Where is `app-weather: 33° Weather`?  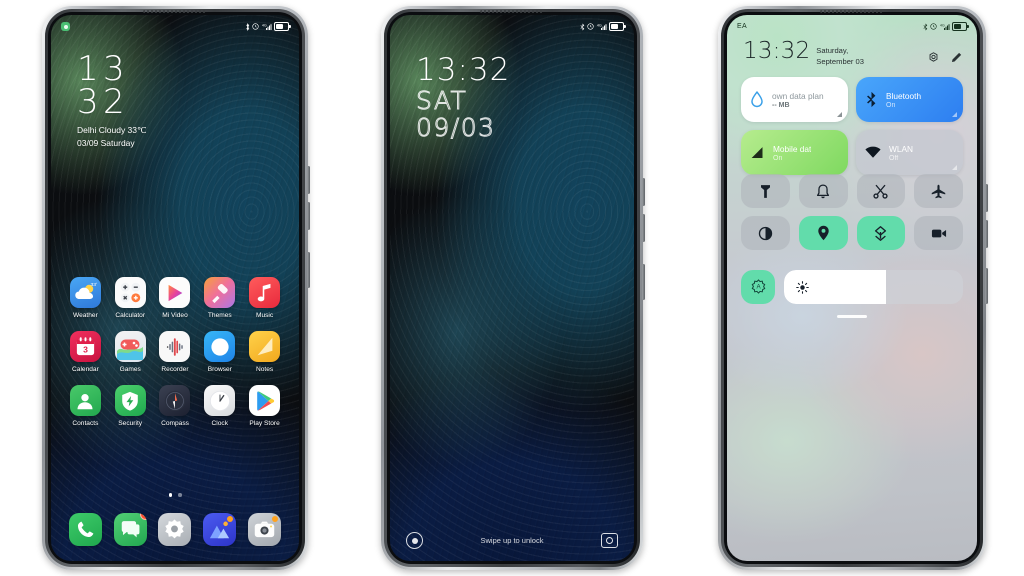
app-weather: 33° Weather is located at coordinates (85, 298).